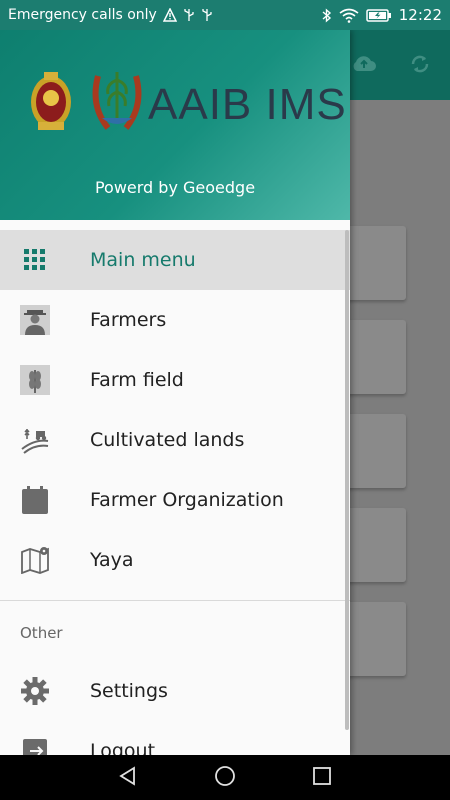  What do you see at coordinates (128, 777) in the screenshot?
I see `back-icon` at bounding box center [128, 777].